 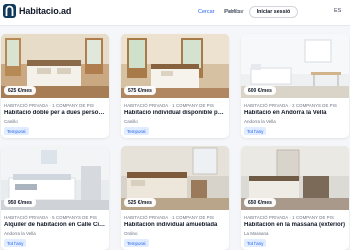 I want to click on language-selector: ES, so click(x=337, y=11).